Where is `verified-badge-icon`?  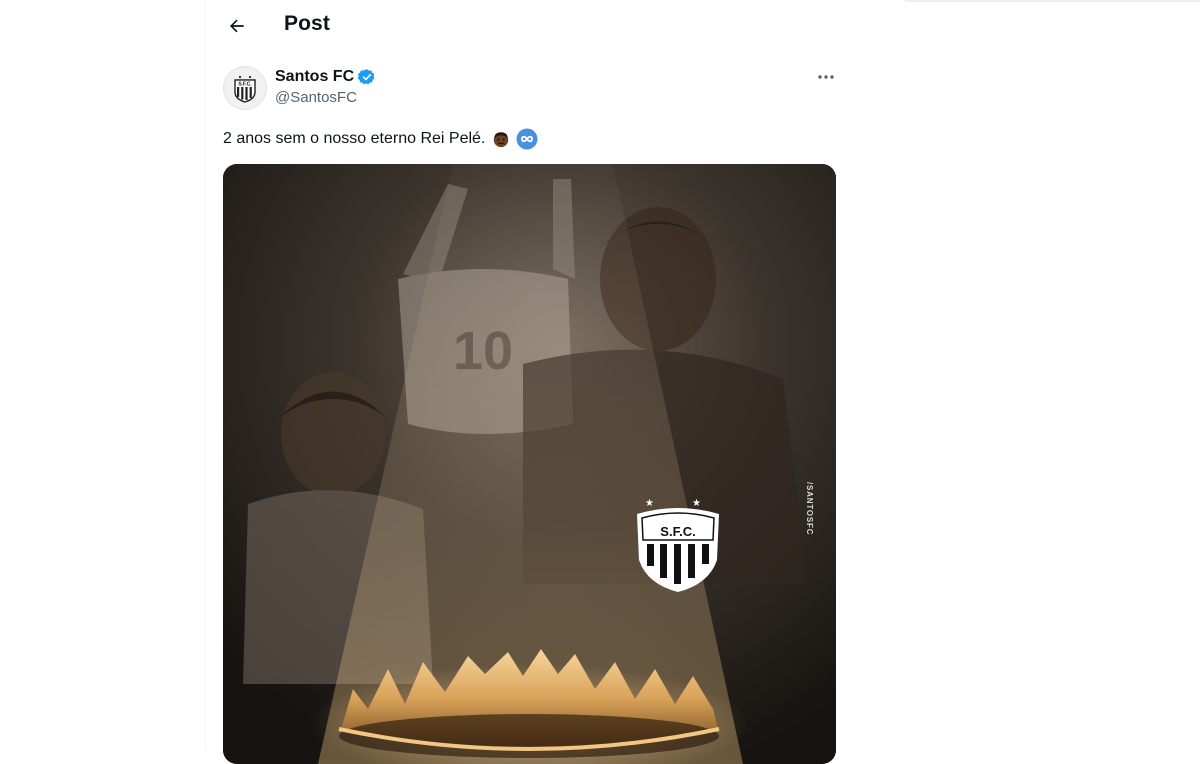
verified-badge-icon is located at coordinates (366, 77).